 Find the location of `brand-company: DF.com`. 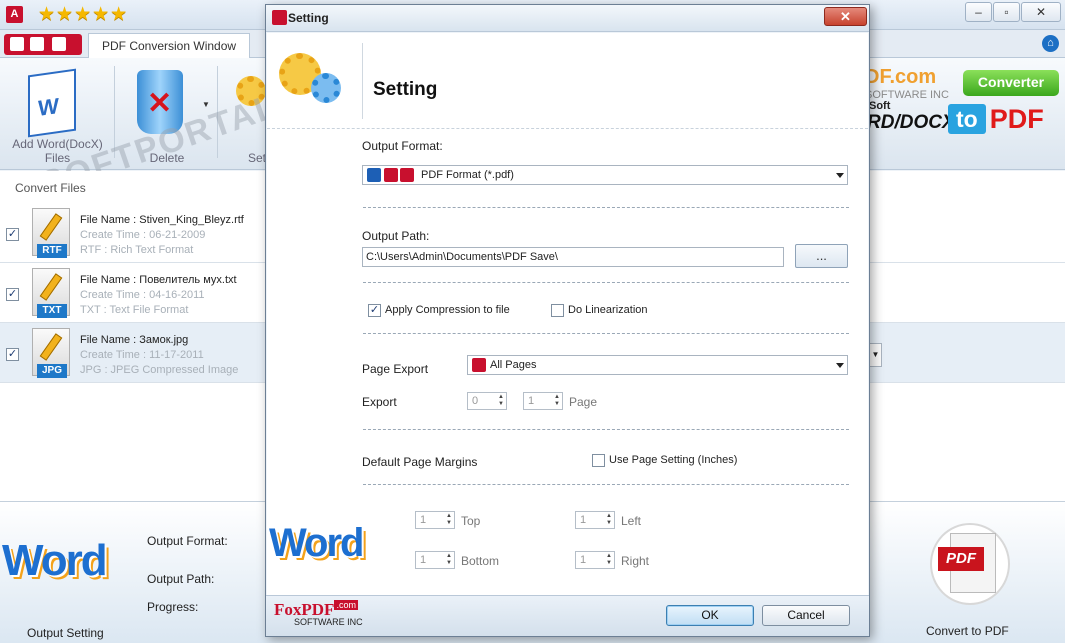

brand-company: DF.com is located at coordinates (901, 77).